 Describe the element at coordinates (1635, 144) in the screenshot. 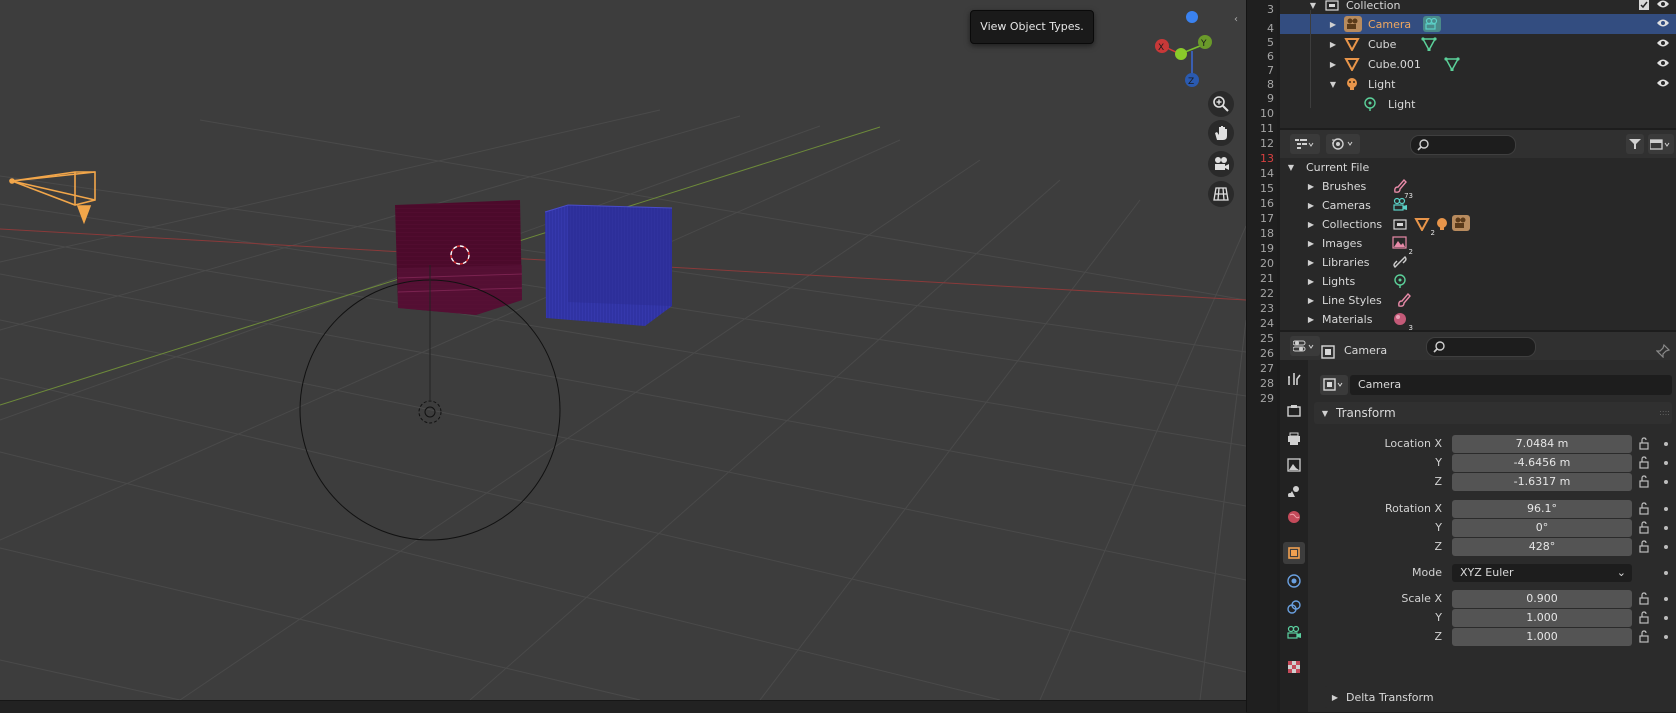

I see `filter-button` at that location.